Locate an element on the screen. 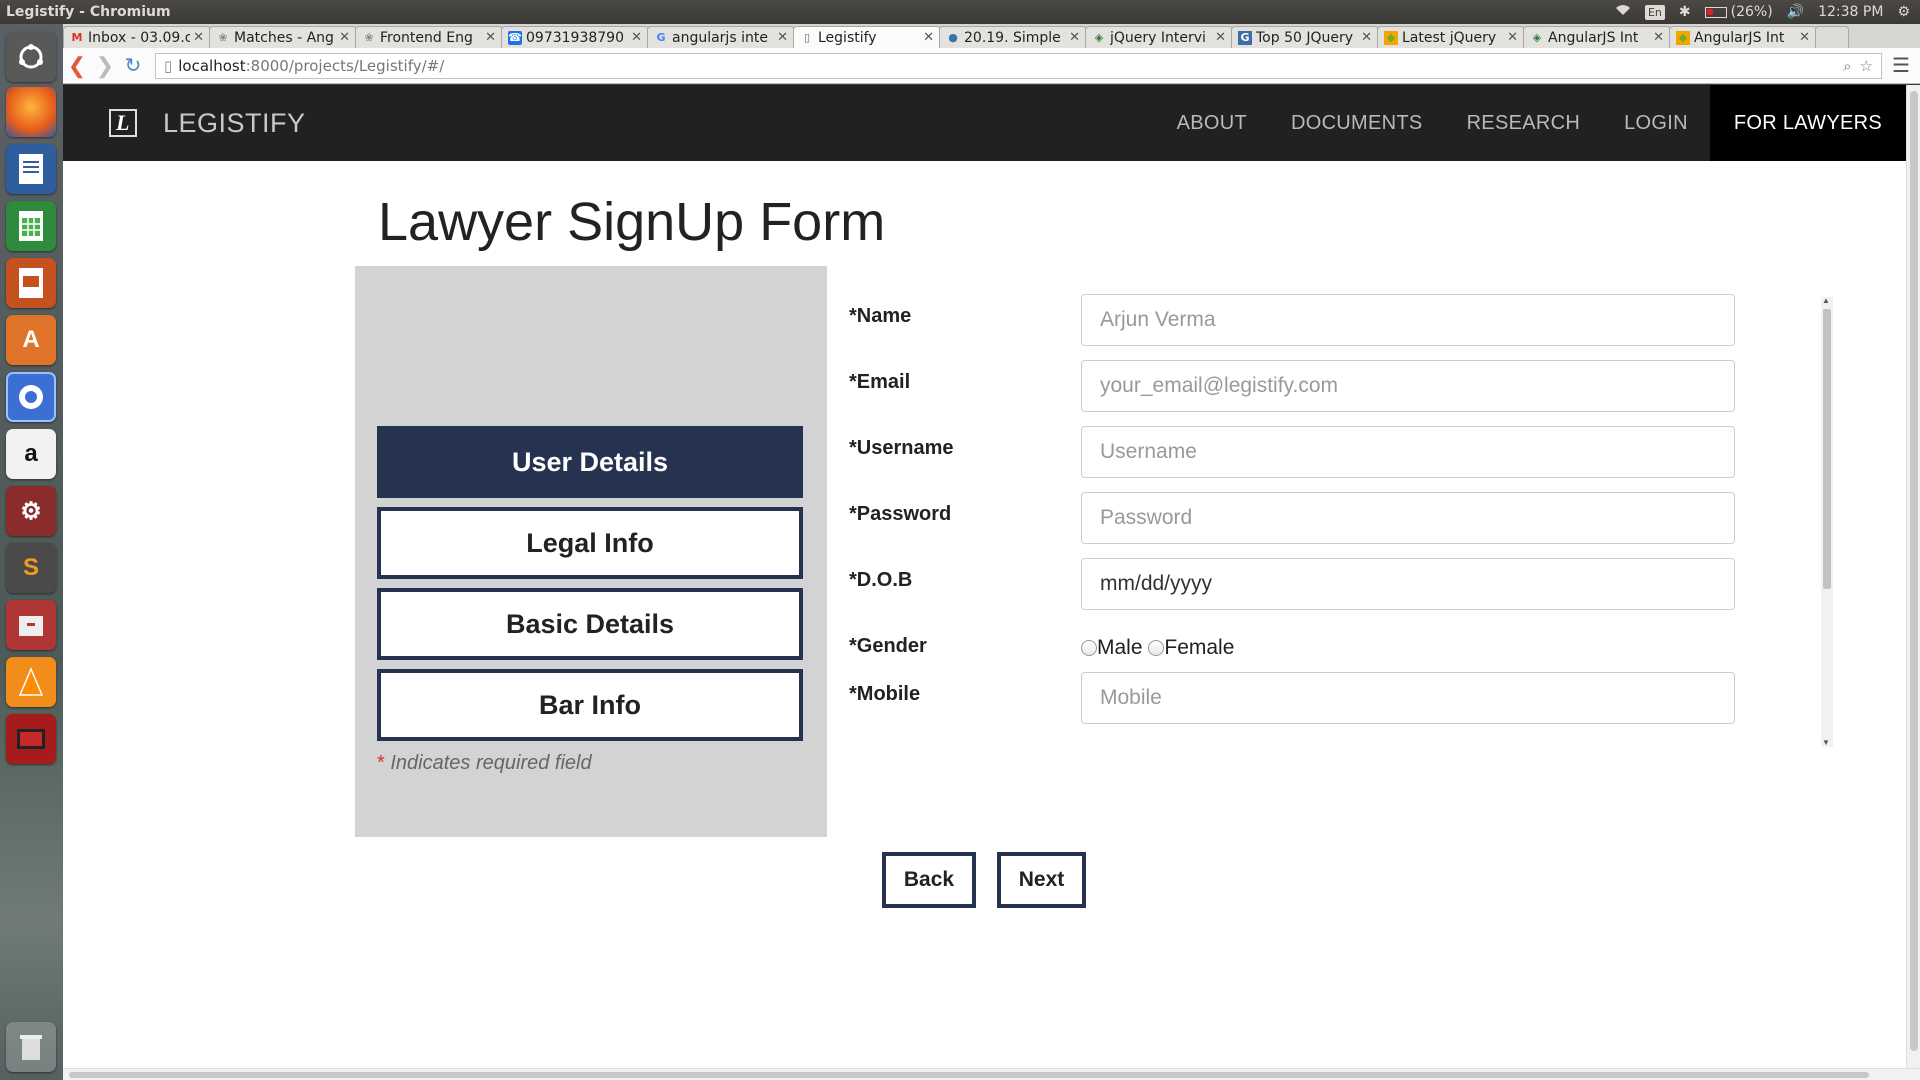  screen-recorder-icon is located at coordinates (31, 739).